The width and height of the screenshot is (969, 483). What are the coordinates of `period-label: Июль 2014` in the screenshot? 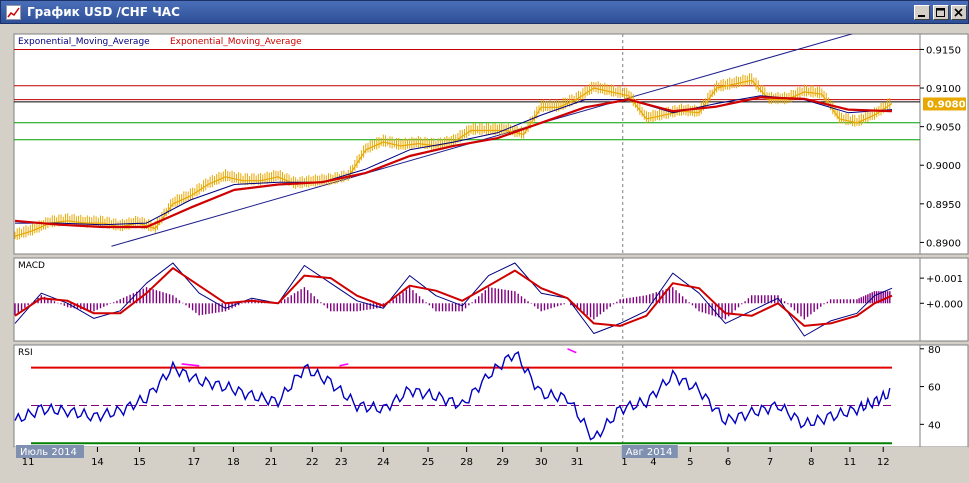 It's located at (48, 452).